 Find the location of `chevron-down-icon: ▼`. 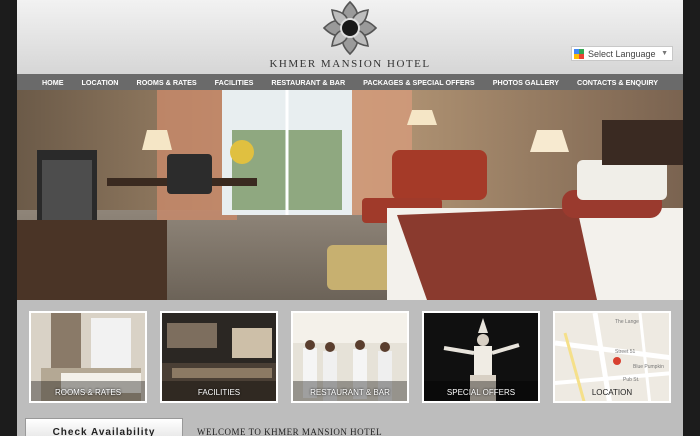

chevron-down-icon: ▼ is located at coordinates (664, 53).